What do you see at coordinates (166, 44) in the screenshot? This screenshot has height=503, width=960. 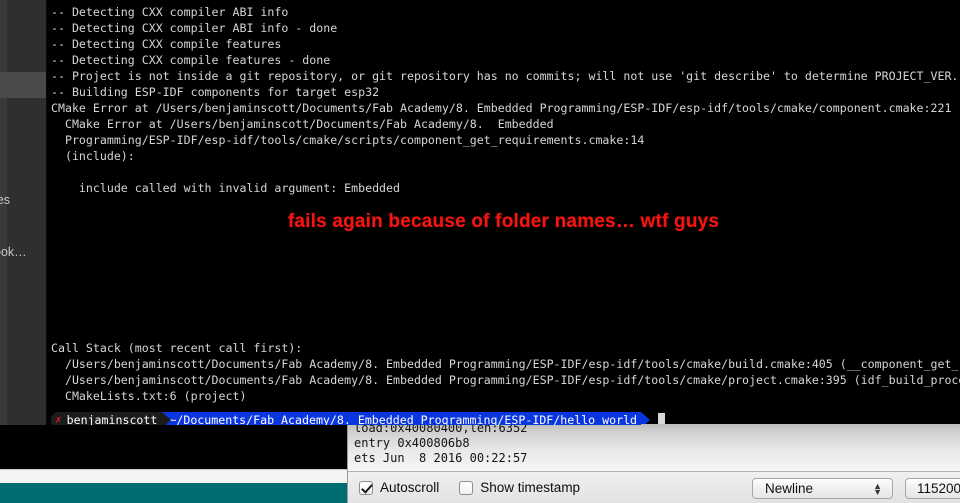 I see `terminal-line: -- Detecting CXX compile features` at bounding box center [166, 44].